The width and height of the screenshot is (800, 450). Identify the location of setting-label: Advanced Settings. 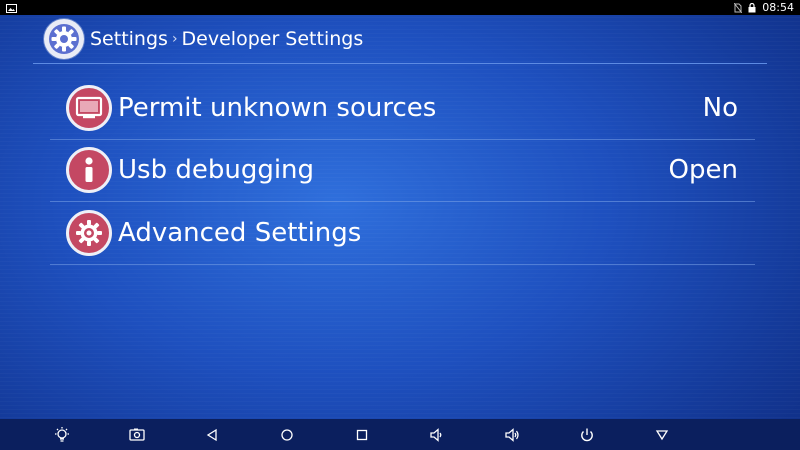
(240, 232).